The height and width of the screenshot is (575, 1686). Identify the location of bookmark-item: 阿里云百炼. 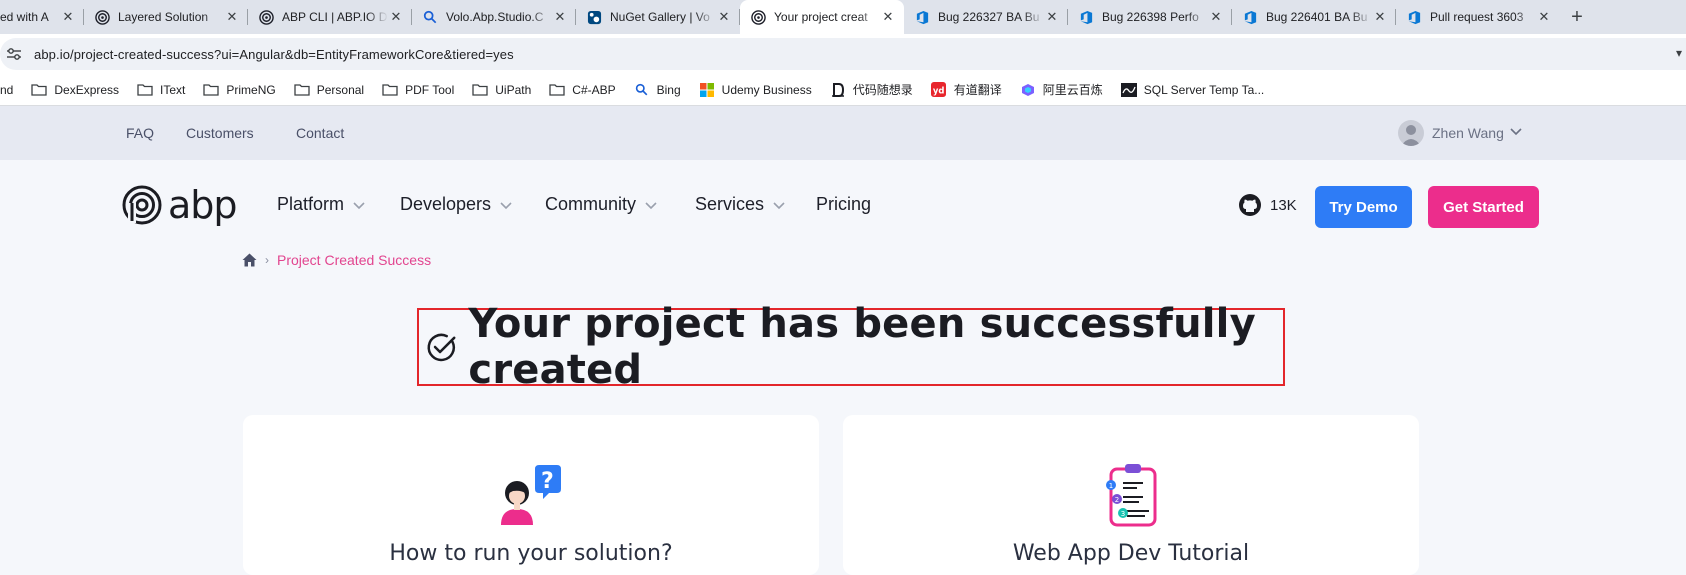
(1061, 89).